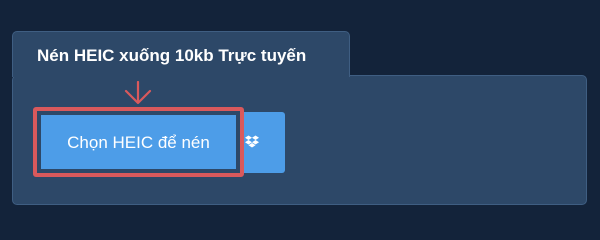  I want to click on highlight-frame: Chọn HEIC để nén, so click(138, 142).